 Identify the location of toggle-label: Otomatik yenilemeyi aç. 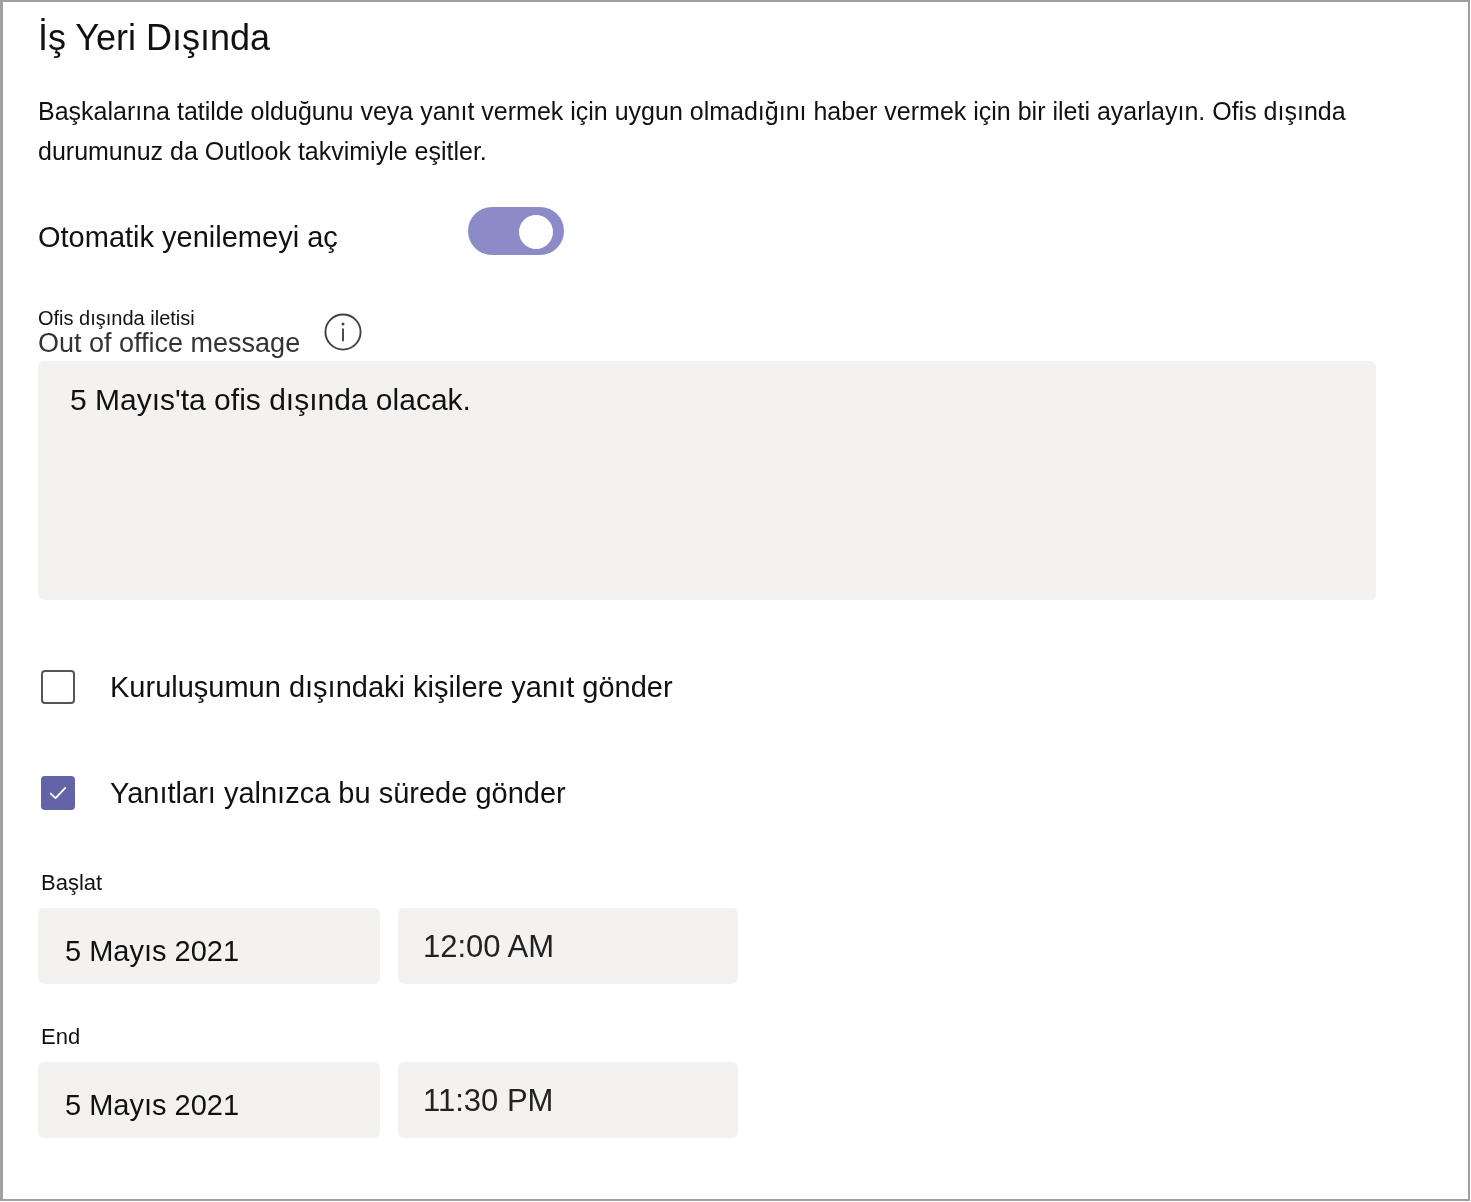
(188, 237).